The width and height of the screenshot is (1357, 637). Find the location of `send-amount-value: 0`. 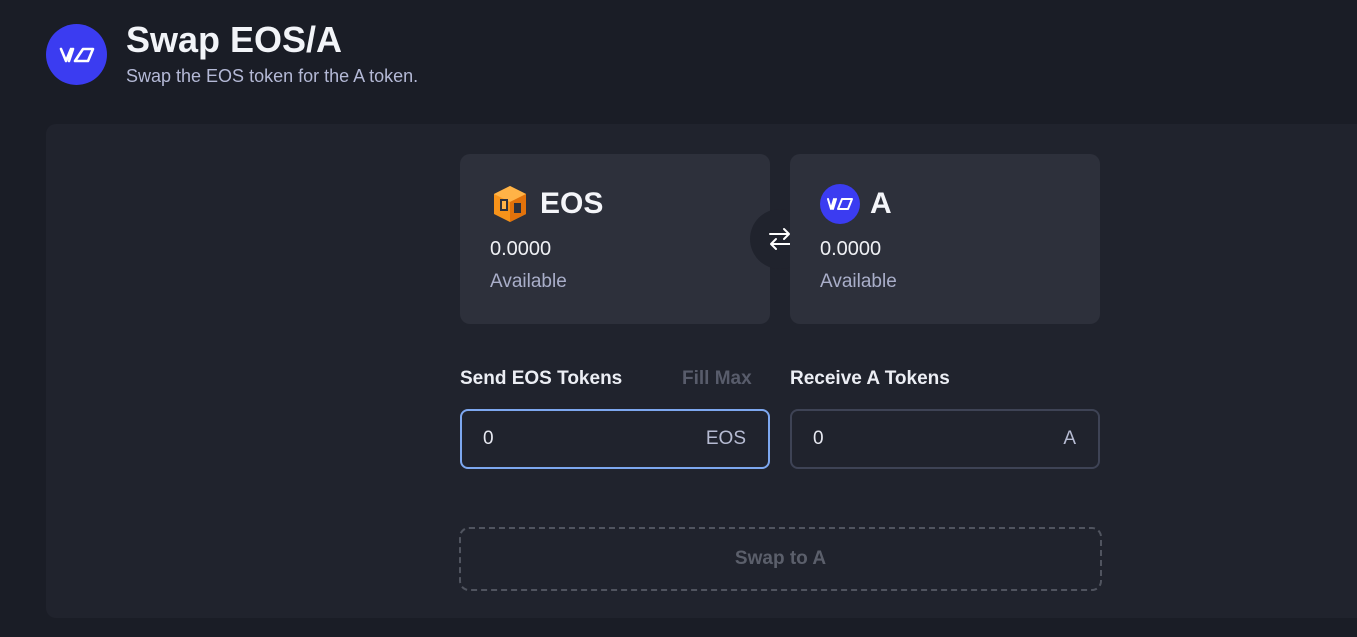

send-amount-value: 0 is located at coordinates (488, 439).